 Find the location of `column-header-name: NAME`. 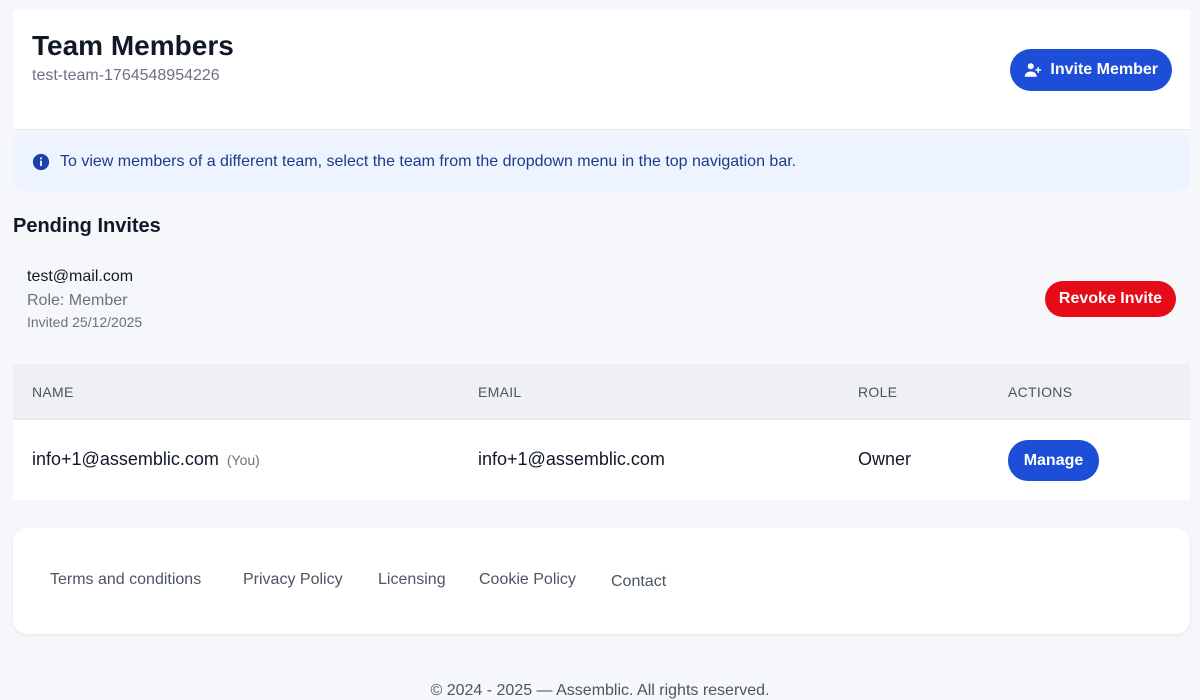

column-header-name: NAME is located at coordinates (53, 392).